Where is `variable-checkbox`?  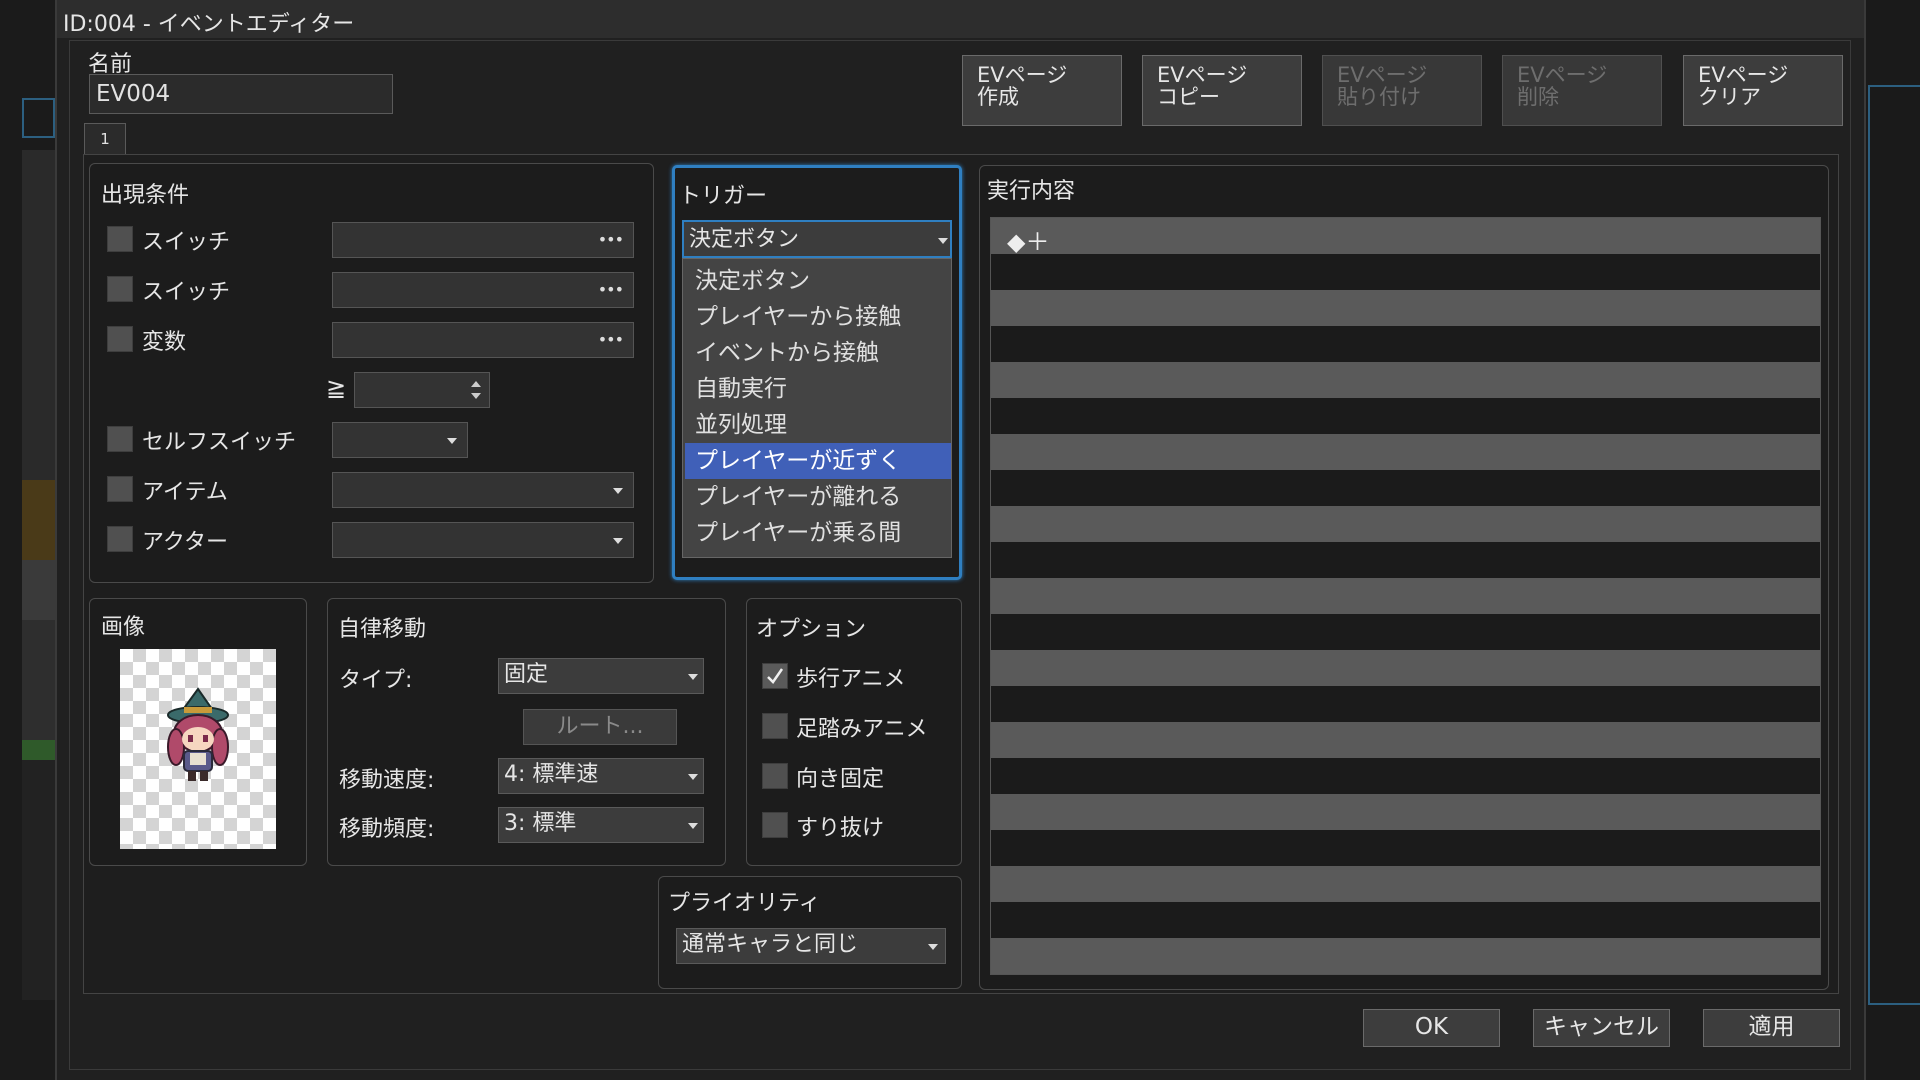
variable-checkbox is located at coordinates (120, 339).